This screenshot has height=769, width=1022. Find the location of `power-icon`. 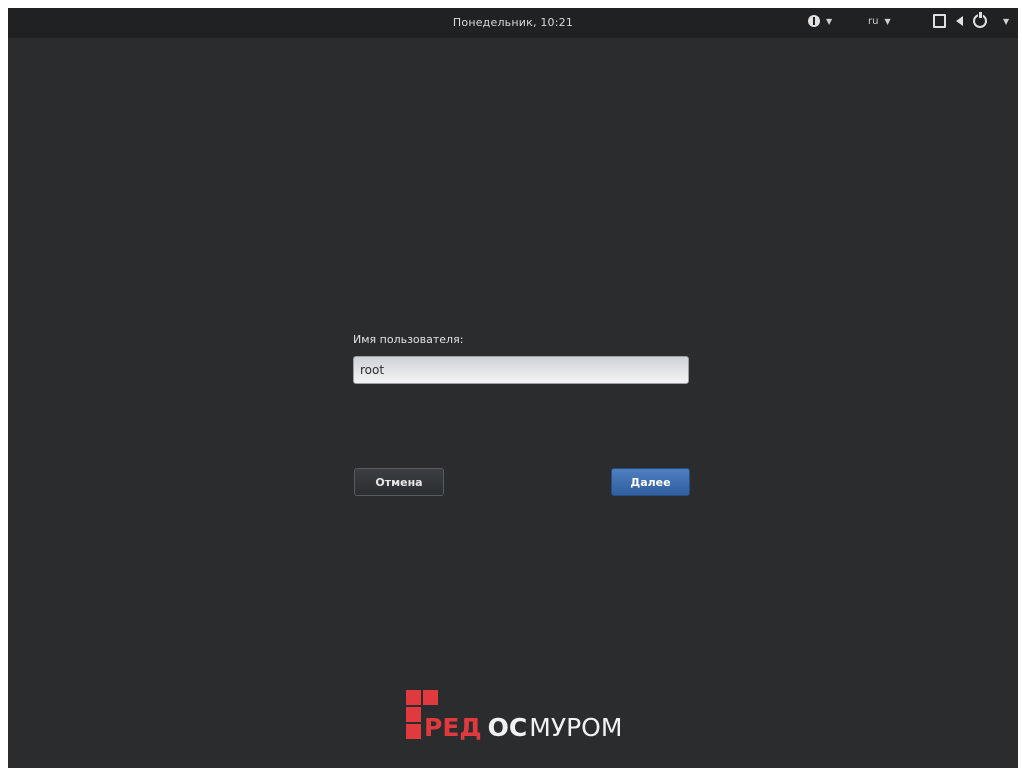

power-icon is located at coordinates (980, 20).